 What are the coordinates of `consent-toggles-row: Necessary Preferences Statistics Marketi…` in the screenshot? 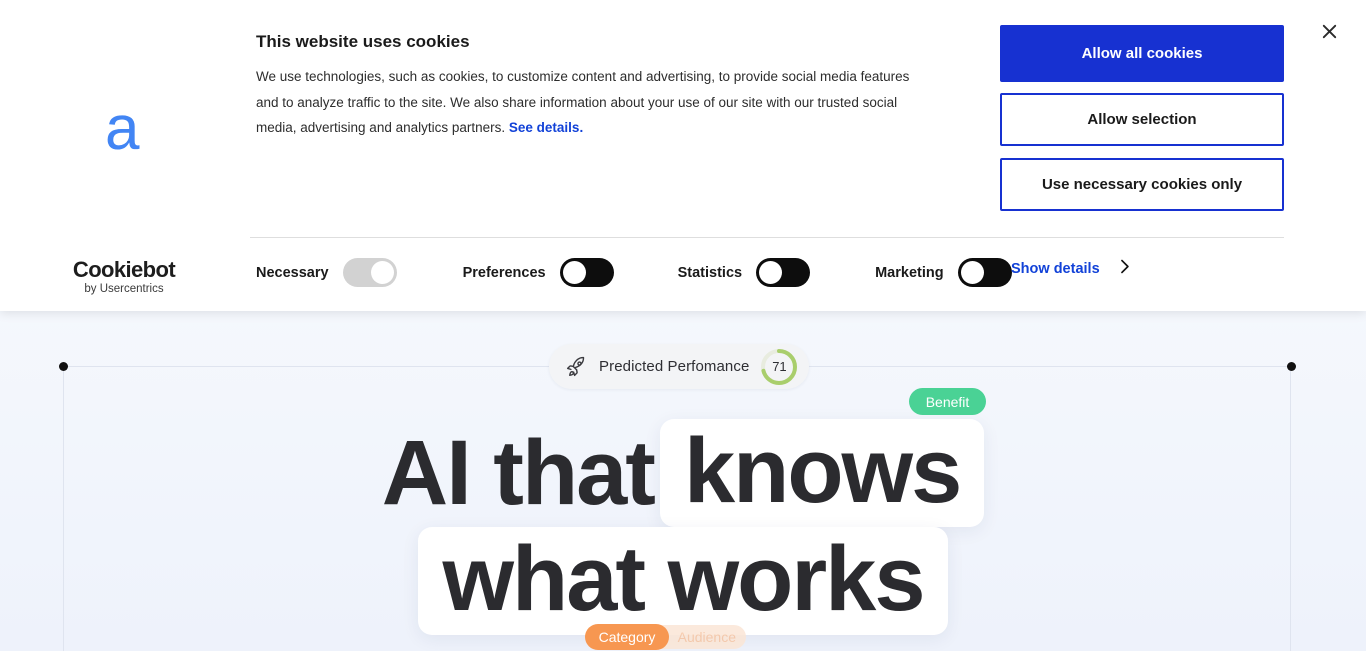 It's located at (634, 272).